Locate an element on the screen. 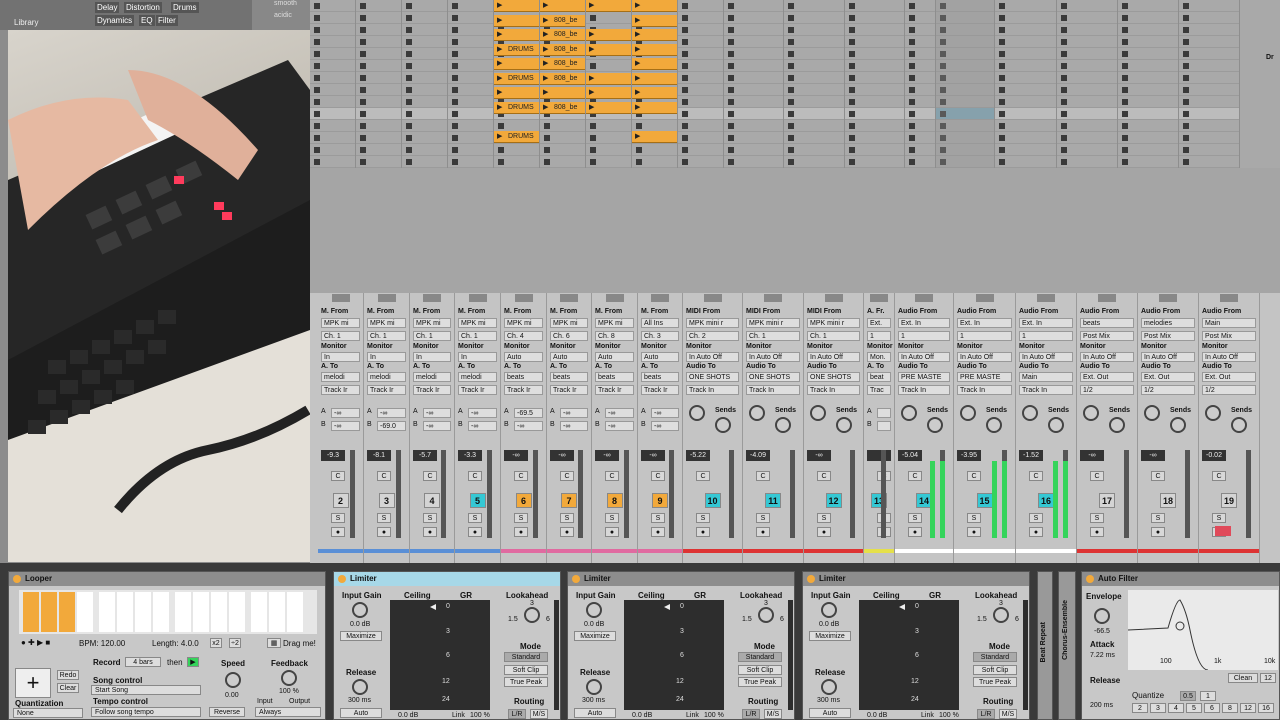 The image size is (1280, 720). envelope-knob is located at coordinates (1102, 616).